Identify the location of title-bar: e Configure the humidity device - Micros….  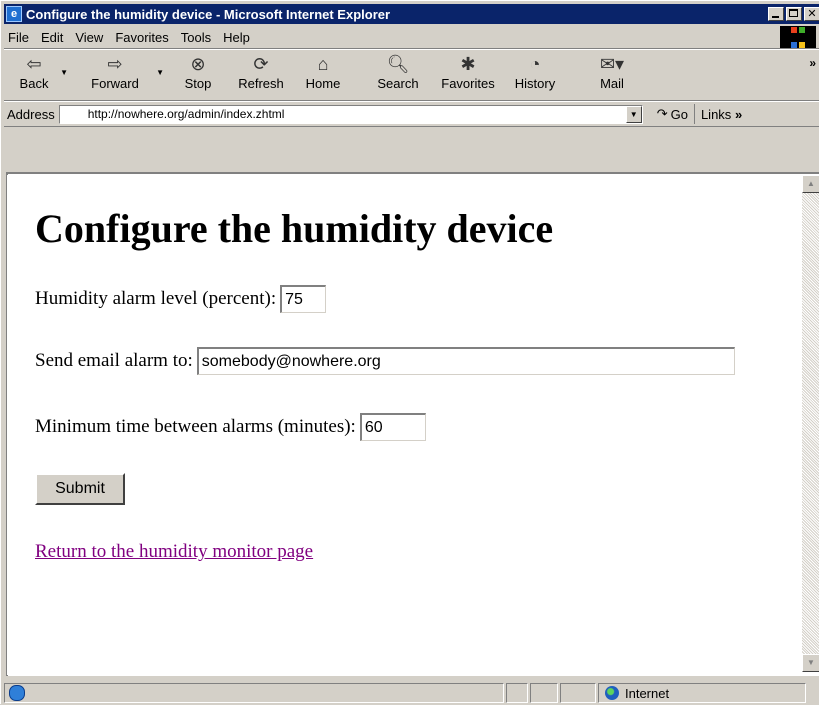
(411, 14).